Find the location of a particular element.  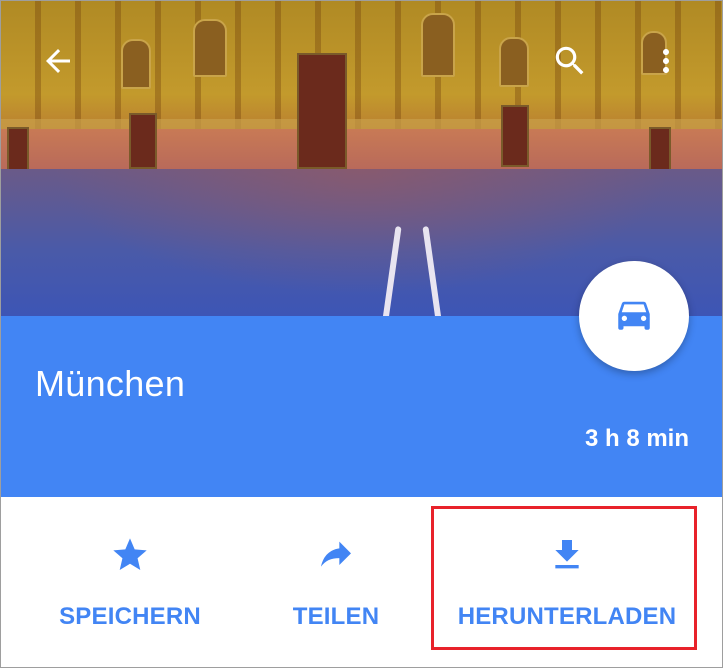

download-button: HERUNTERLADEN is located at coordinates (567, 582).